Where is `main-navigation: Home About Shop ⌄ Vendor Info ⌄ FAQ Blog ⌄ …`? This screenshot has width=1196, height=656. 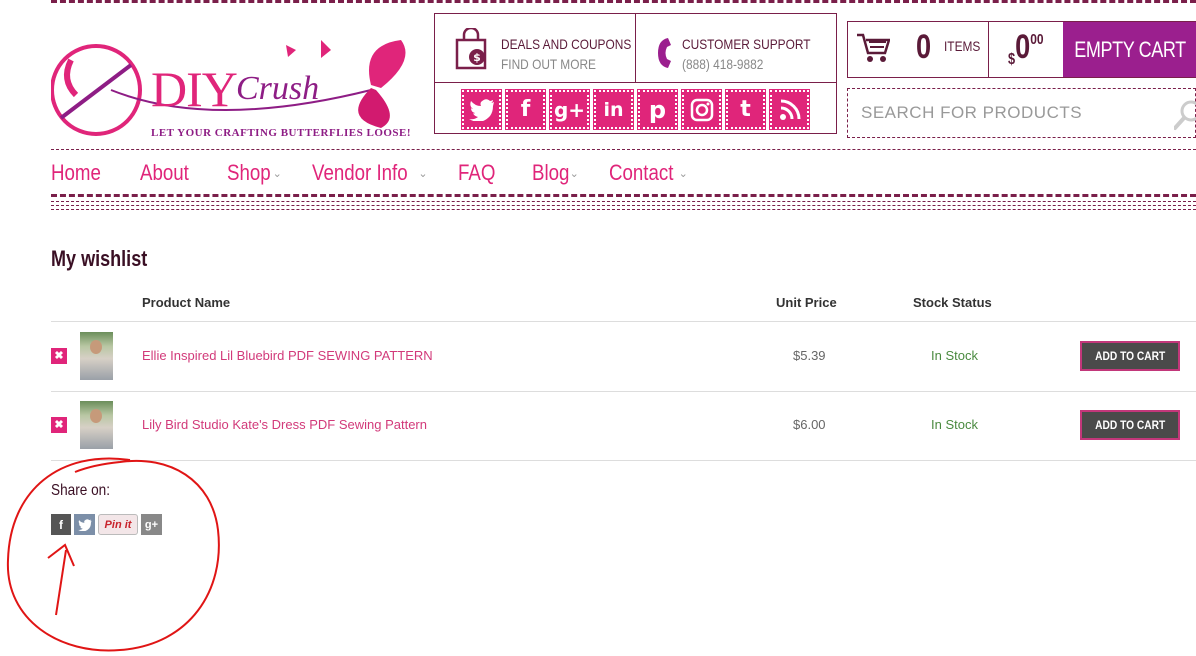
main-navigation: Home About Shop ⌄ Vendor Info ⌄ FAQ Blog ⌄ … is located at coordinates (384, 173).